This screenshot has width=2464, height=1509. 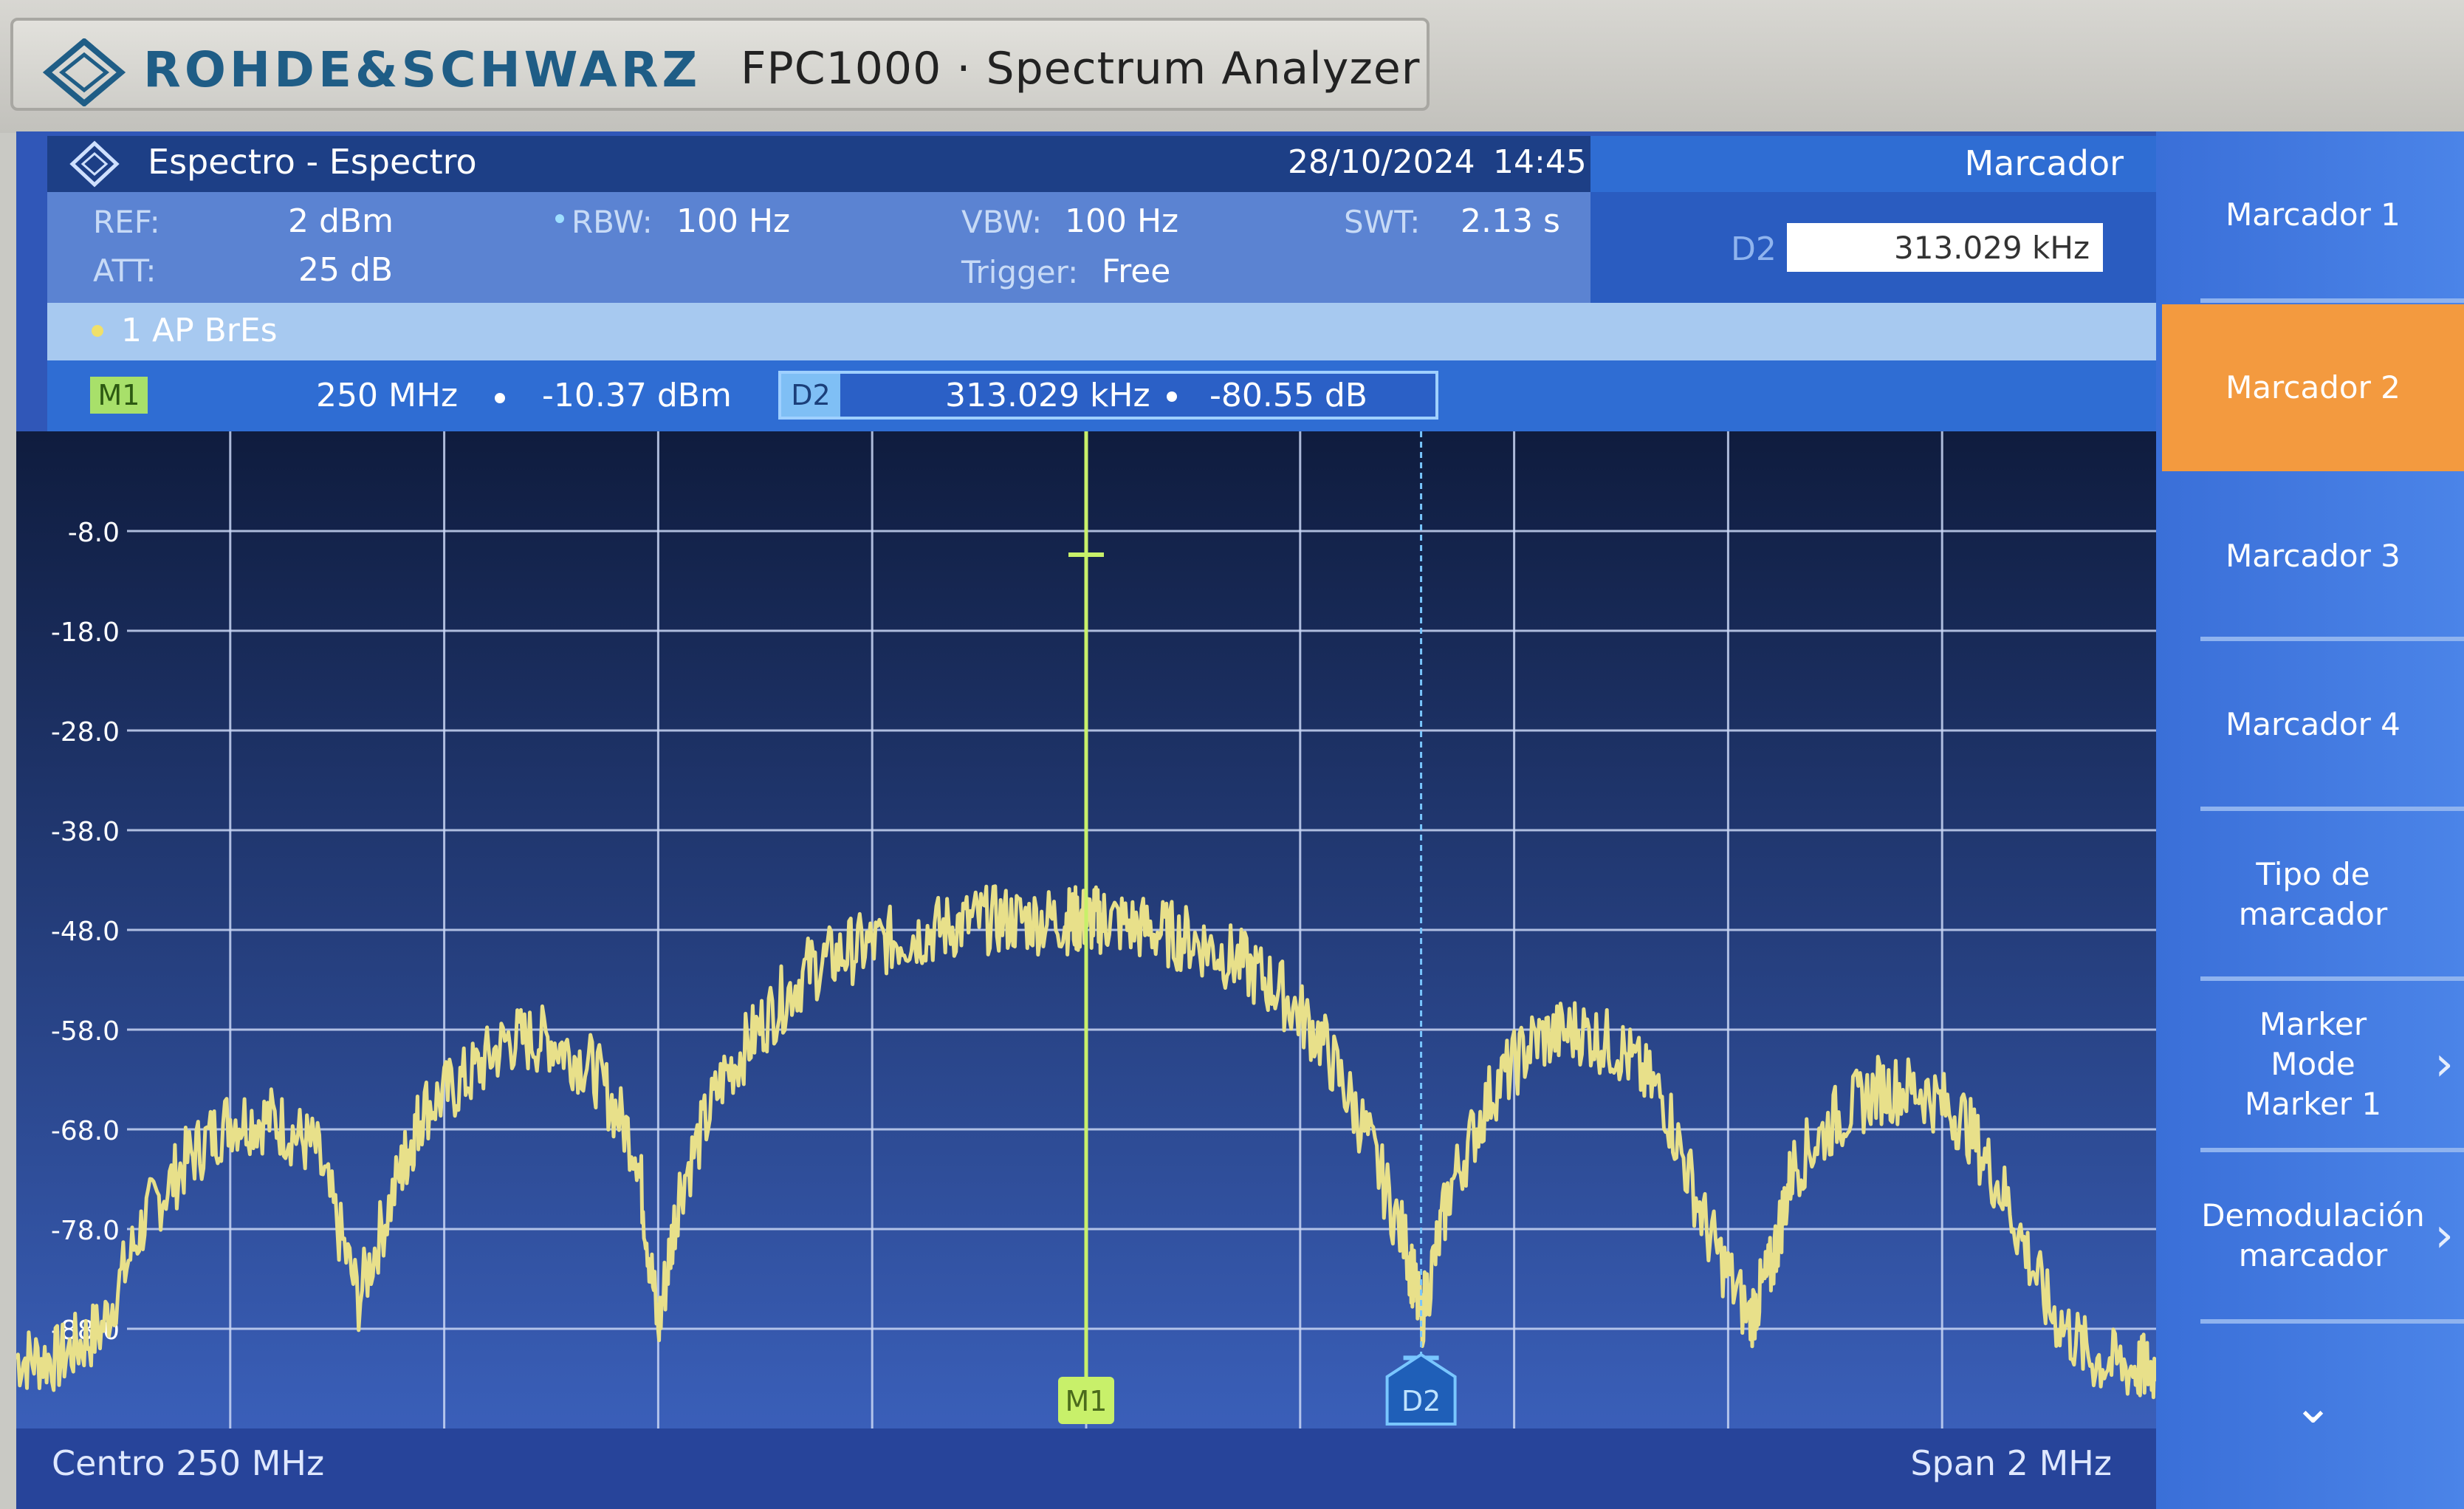 I want to click on y-tick-label: -48.0, so click(x=85, y=932).